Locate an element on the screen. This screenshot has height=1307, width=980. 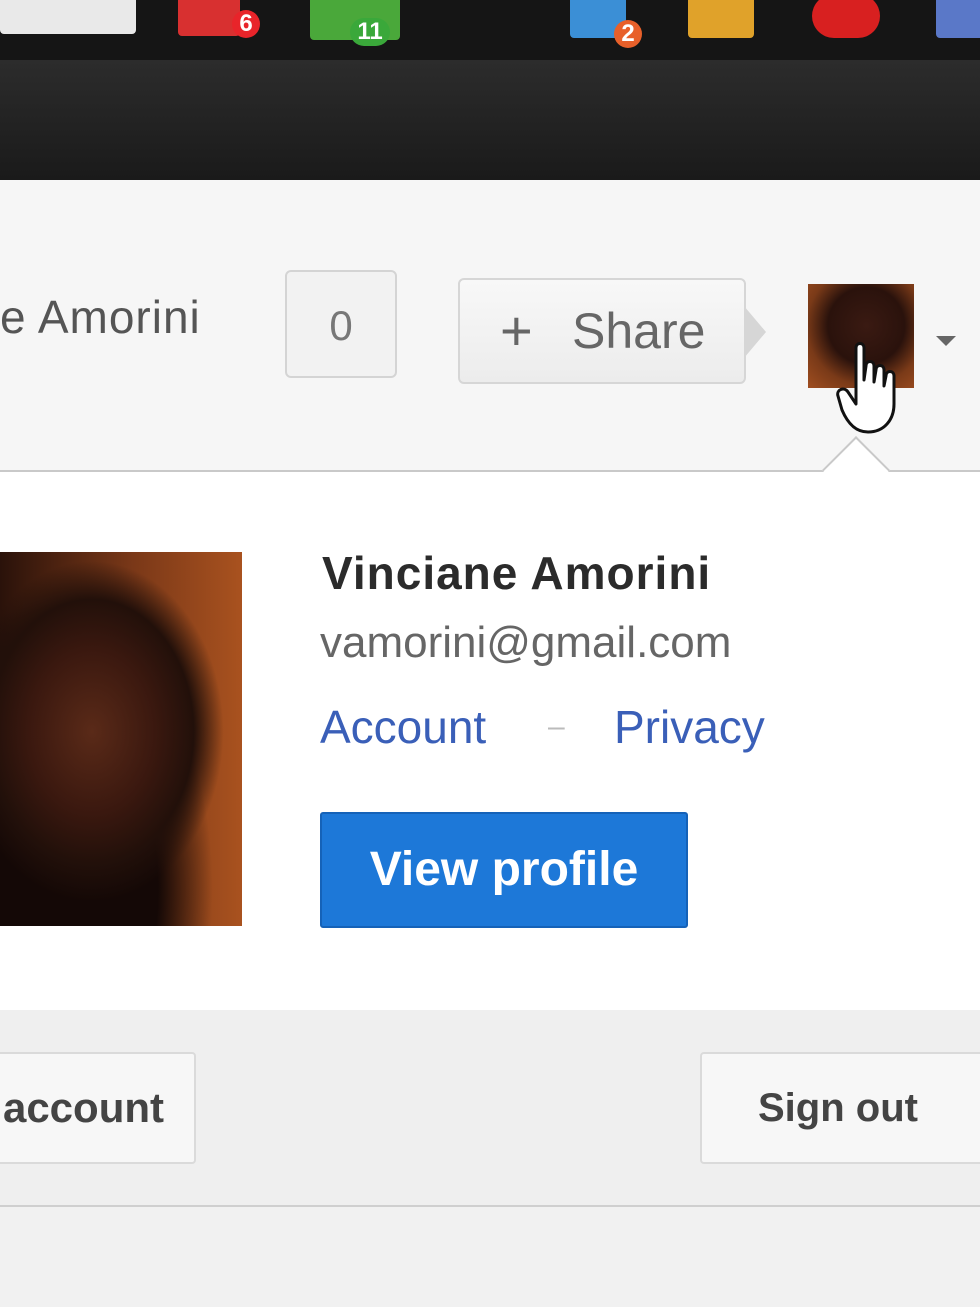
chevron-down-icon is located at coordinates (946, 341).